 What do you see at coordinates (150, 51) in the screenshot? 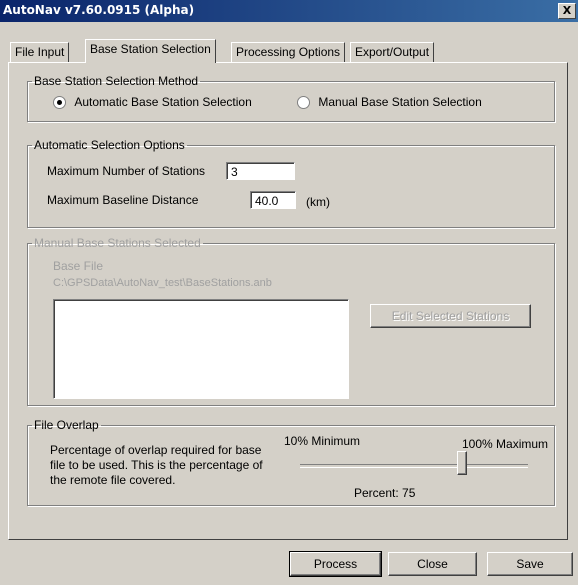
I see `tab-base-station-selection: Base Station Selection` at bounding box center [150, 51].